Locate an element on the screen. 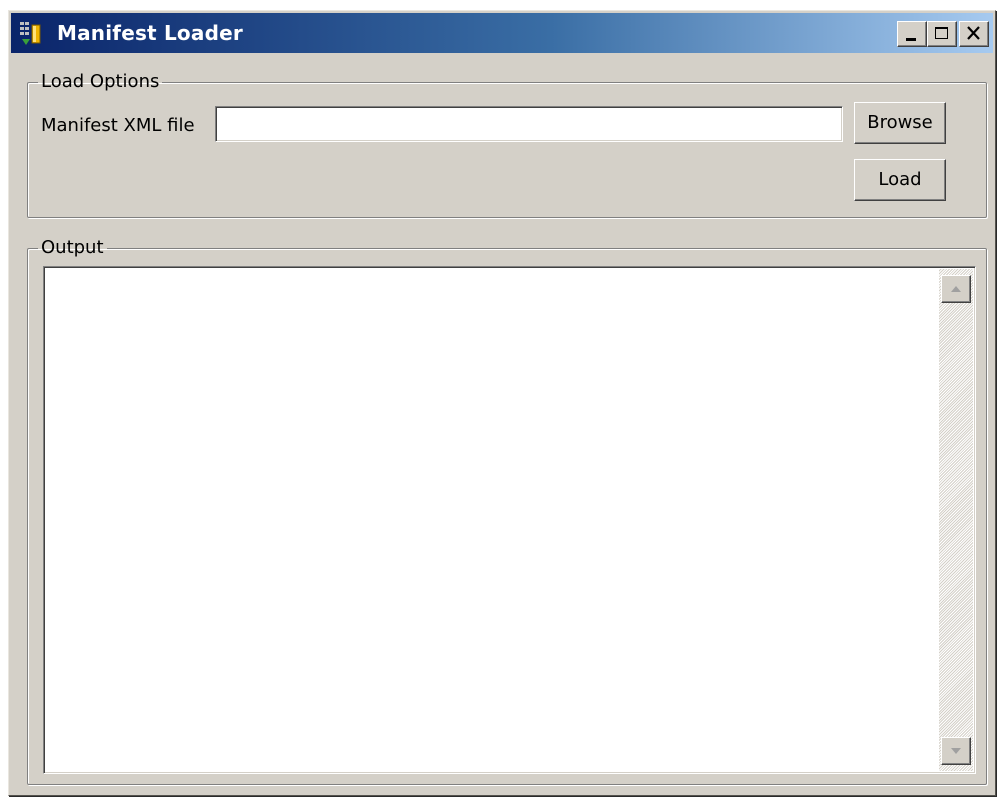  title-bar: Manifest Loader is located at coordinates (502, 33).